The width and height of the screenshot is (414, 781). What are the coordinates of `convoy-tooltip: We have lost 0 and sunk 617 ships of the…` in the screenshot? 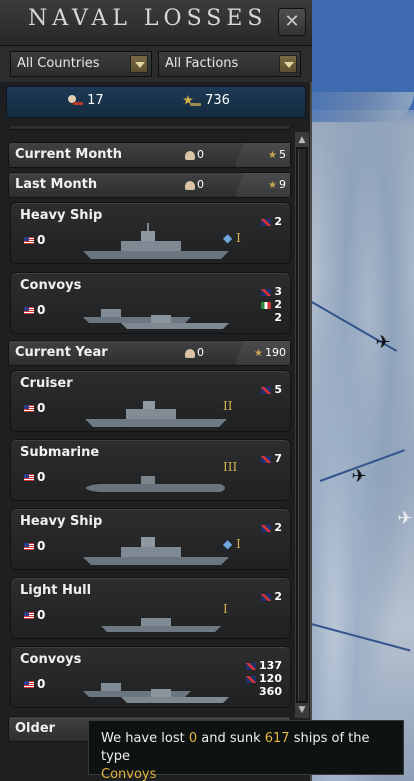 It's located at (246, 750).